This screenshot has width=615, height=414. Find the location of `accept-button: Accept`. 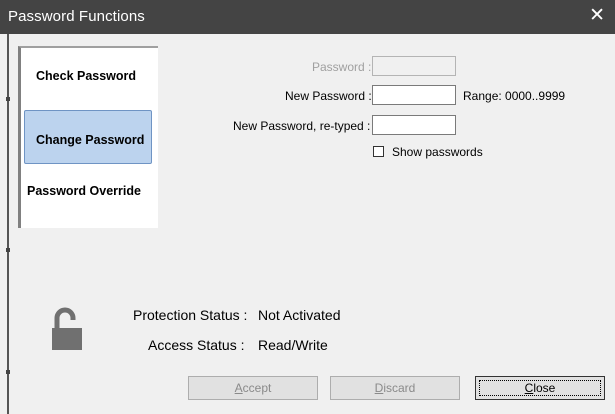

accept-button: Accept is located at coordinates (253, 388).